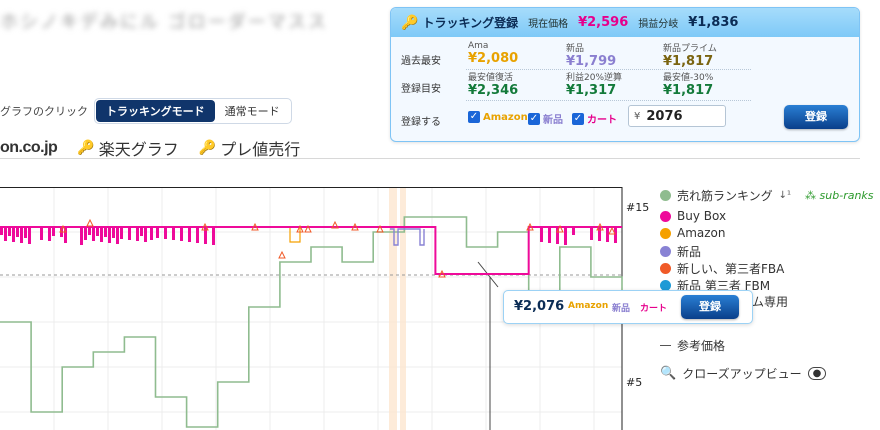  Describe the element at coordinates (731, 269) in the screenshot. I see `legend-label: 新しい、第三者FBA` at that location.